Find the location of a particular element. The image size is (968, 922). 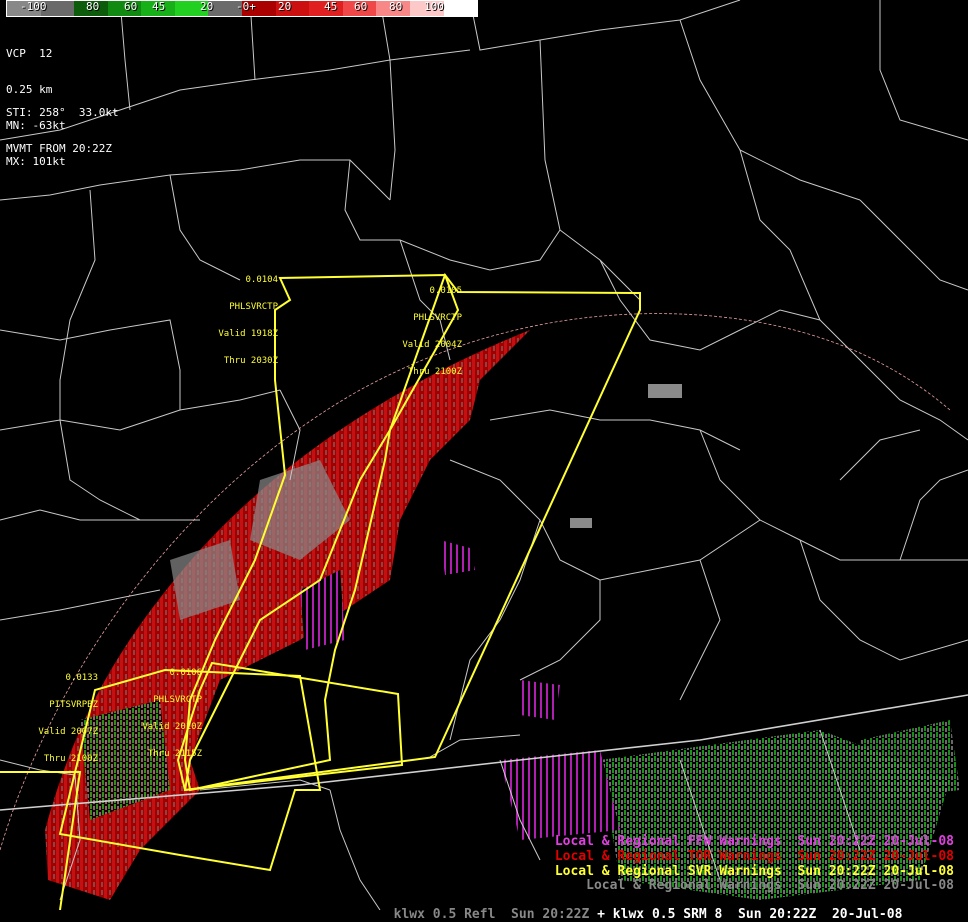

warning-label: 0.0133 PITSVRPBZ Valid 2007Z Thru 2100Z is located at coordinates (59, 714).